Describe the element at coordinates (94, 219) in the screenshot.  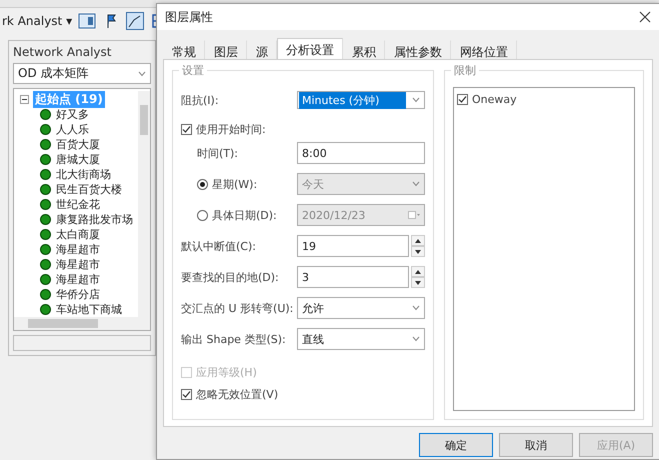
I see `tree-item: 康复路批发市场` at that location.